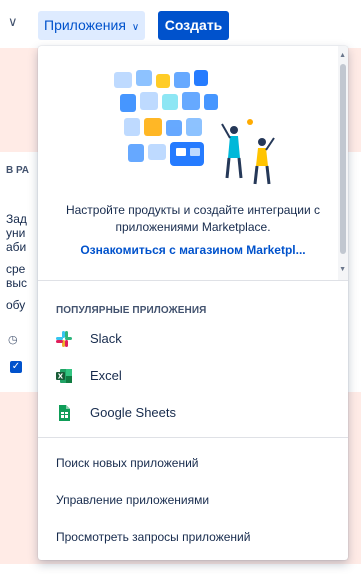  What do you see at coordinates (85, 25) in the screenshot?
I see `apps-nav-label: Приложения` at bounding box center [85, 25].